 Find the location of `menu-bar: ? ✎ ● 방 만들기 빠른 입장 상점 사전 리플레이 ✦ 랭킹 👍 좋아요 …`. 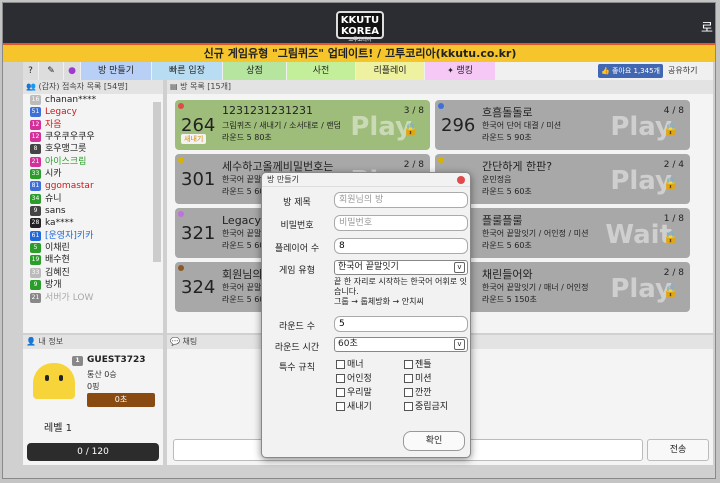

menu-bar: ? ✎ ● 방 만들기 빠른 입장 상점 사전 리플레이 ✦ 랭킹 👍 좋아요 … is located at coordinates (368, 71).